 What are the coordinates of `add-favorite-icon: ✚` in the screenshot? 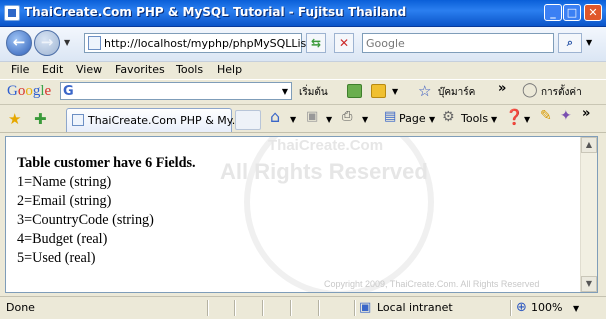 It's located at (40, 119).